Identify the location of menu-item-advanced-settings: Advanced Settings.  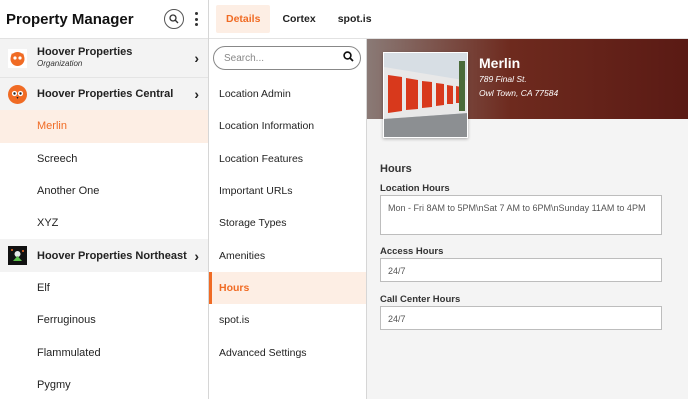
(287, 352).